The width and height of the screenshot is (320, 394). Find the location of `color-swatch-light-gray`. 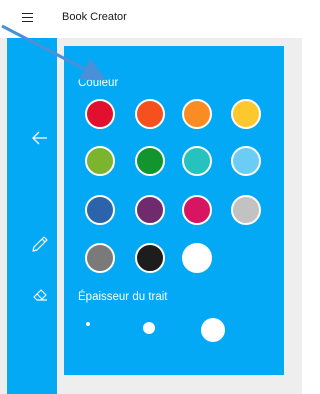

color-swatch-light-gray is located at coordinates (246, 210).